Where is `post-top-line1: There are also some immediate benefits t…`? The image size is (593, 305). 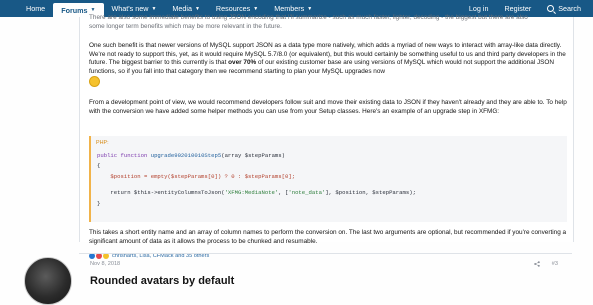 post-top-line1: There are also some immediate benefits t… is located at coordinates (308, 17).